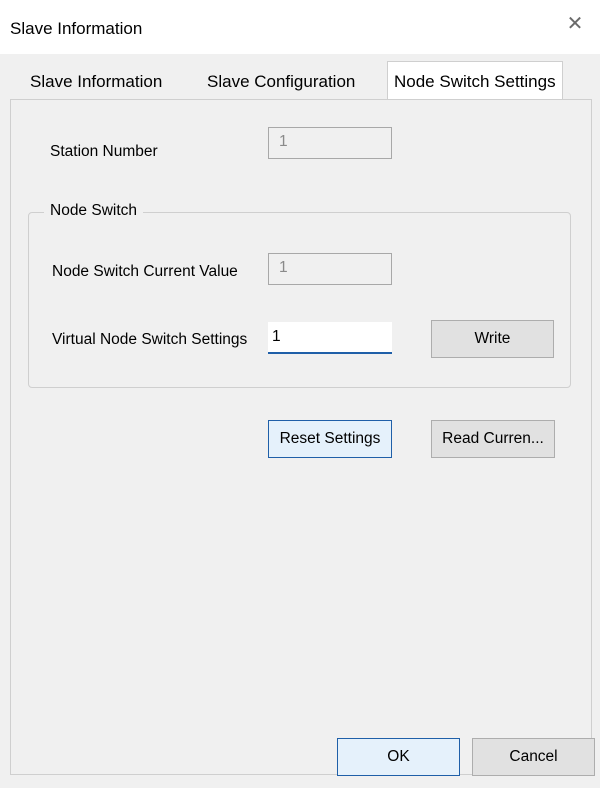 Image resolution: width=600 pixels, height=788 pixels. Describe the element at coordinates (330, 269) in the screenshot. I see `node-switch-current-value-field: 1` at that location.